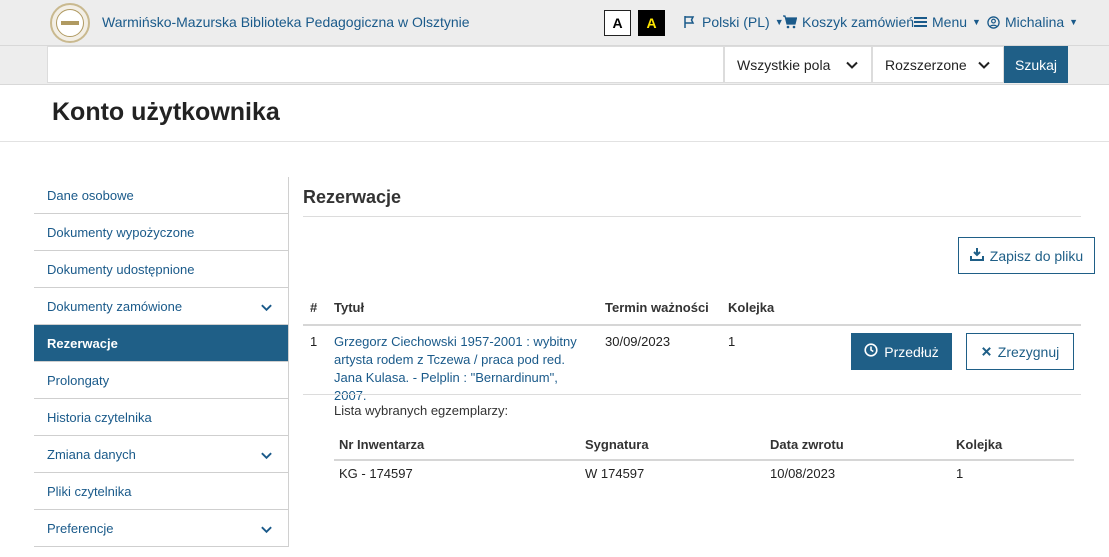  What do you see at coordinates (920, 22) in the screenshot?
I see `hamburger-icon` at bounding box center [920, 22].